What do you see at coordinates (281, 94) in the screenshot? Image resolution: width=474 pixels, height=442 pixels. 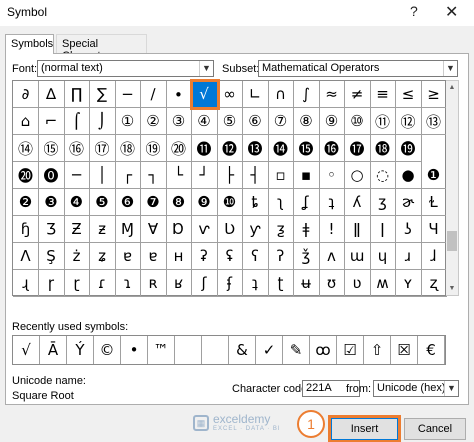 I see `symbol-cell: ∩` at bounding box center [281, 94].